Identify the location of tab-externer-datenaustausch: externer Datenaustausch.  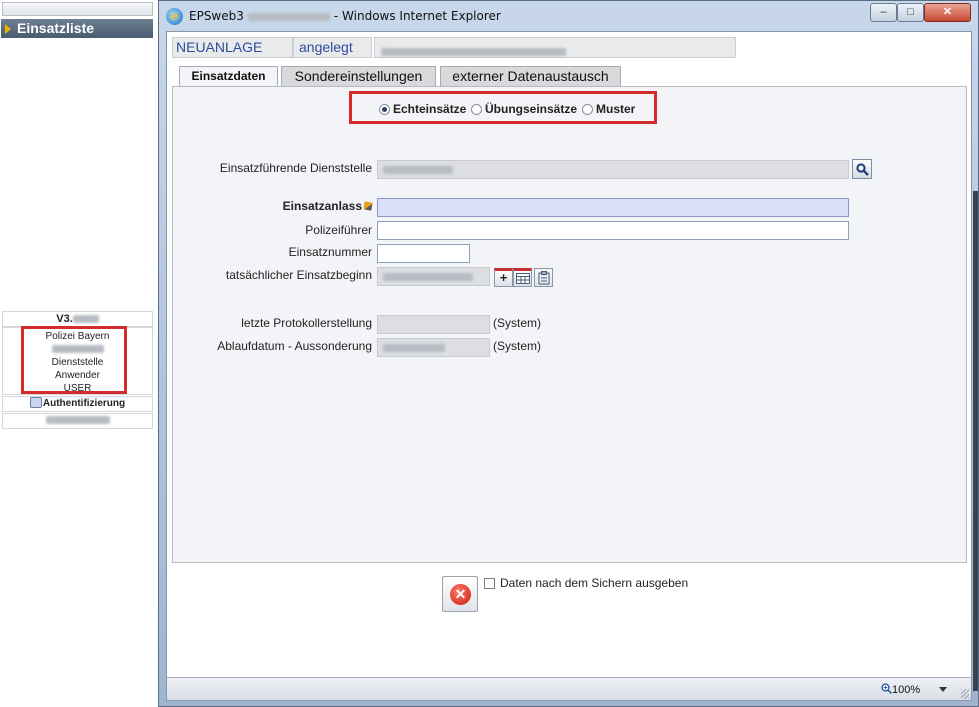
(530, 76).